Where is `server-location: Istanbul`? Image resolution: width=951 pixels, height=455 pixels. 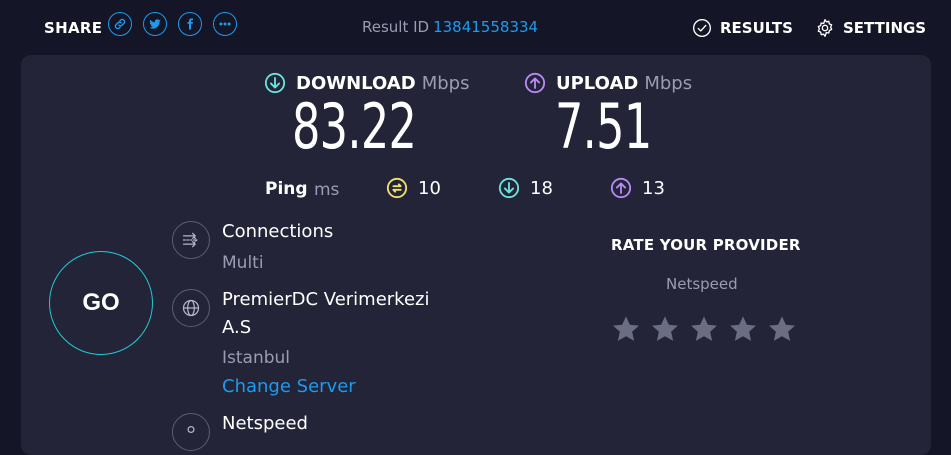 server-location: Istanbul is located at coordinates (256, 358).